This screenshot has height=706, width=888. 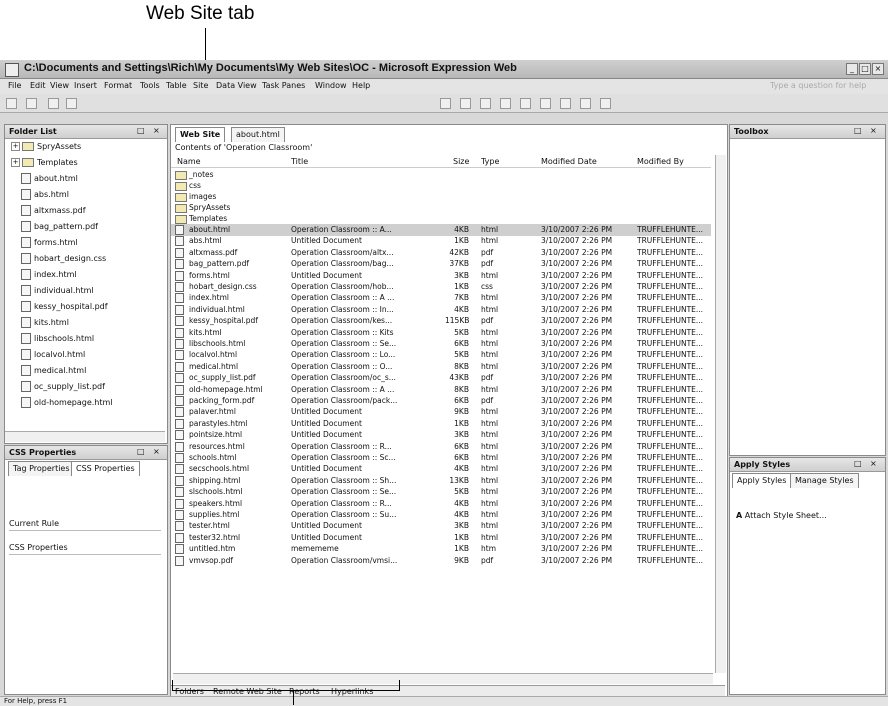 What do you see at coordinates (505, 103) in the screenshot?
I see `align-left-icon` at bounding box center [505, 103].